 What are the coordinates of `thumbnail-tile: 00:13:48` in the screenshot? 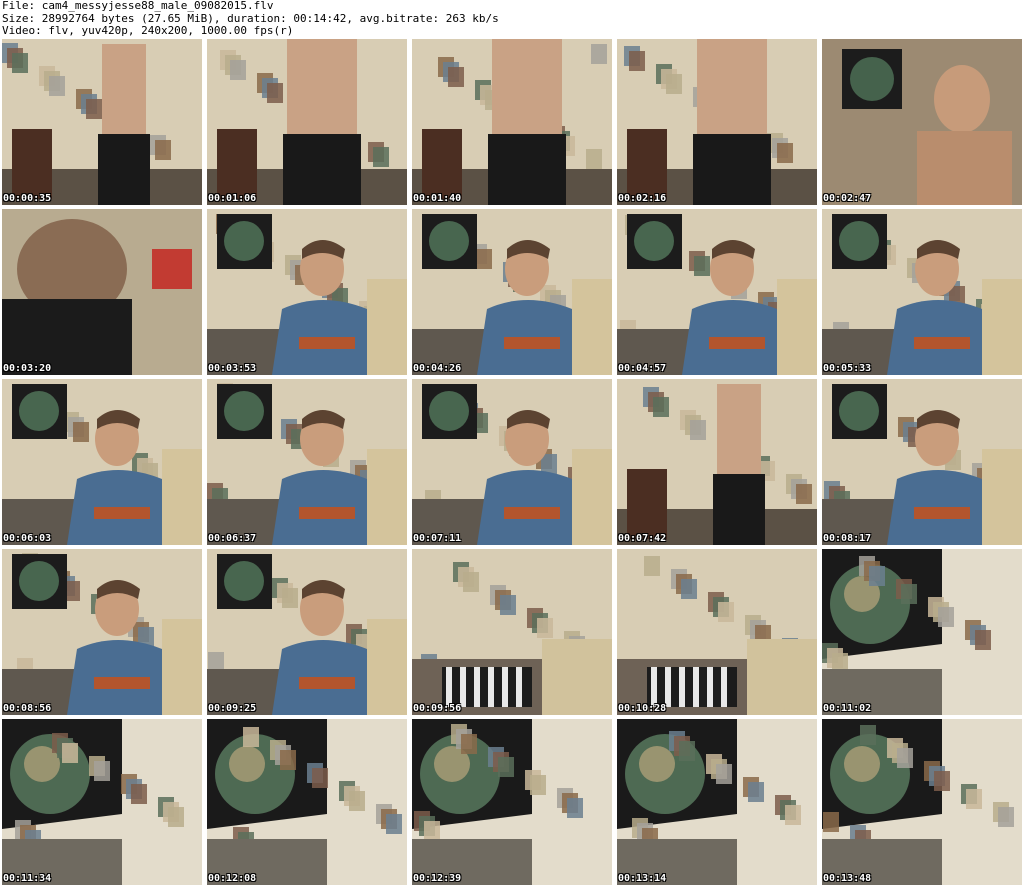 It's located at (922, 802).